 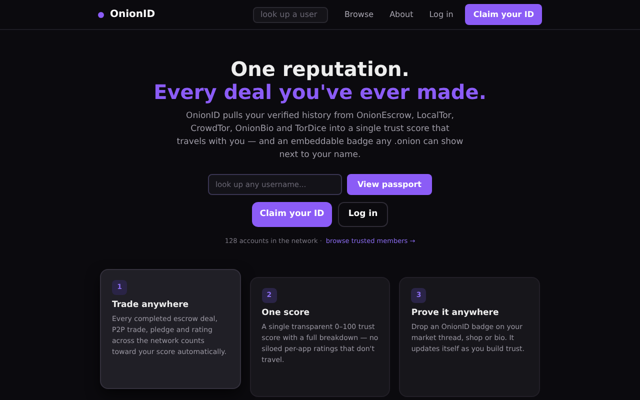 I want to click on feature-title: Trade anywhere, so click(x=150, y=305).